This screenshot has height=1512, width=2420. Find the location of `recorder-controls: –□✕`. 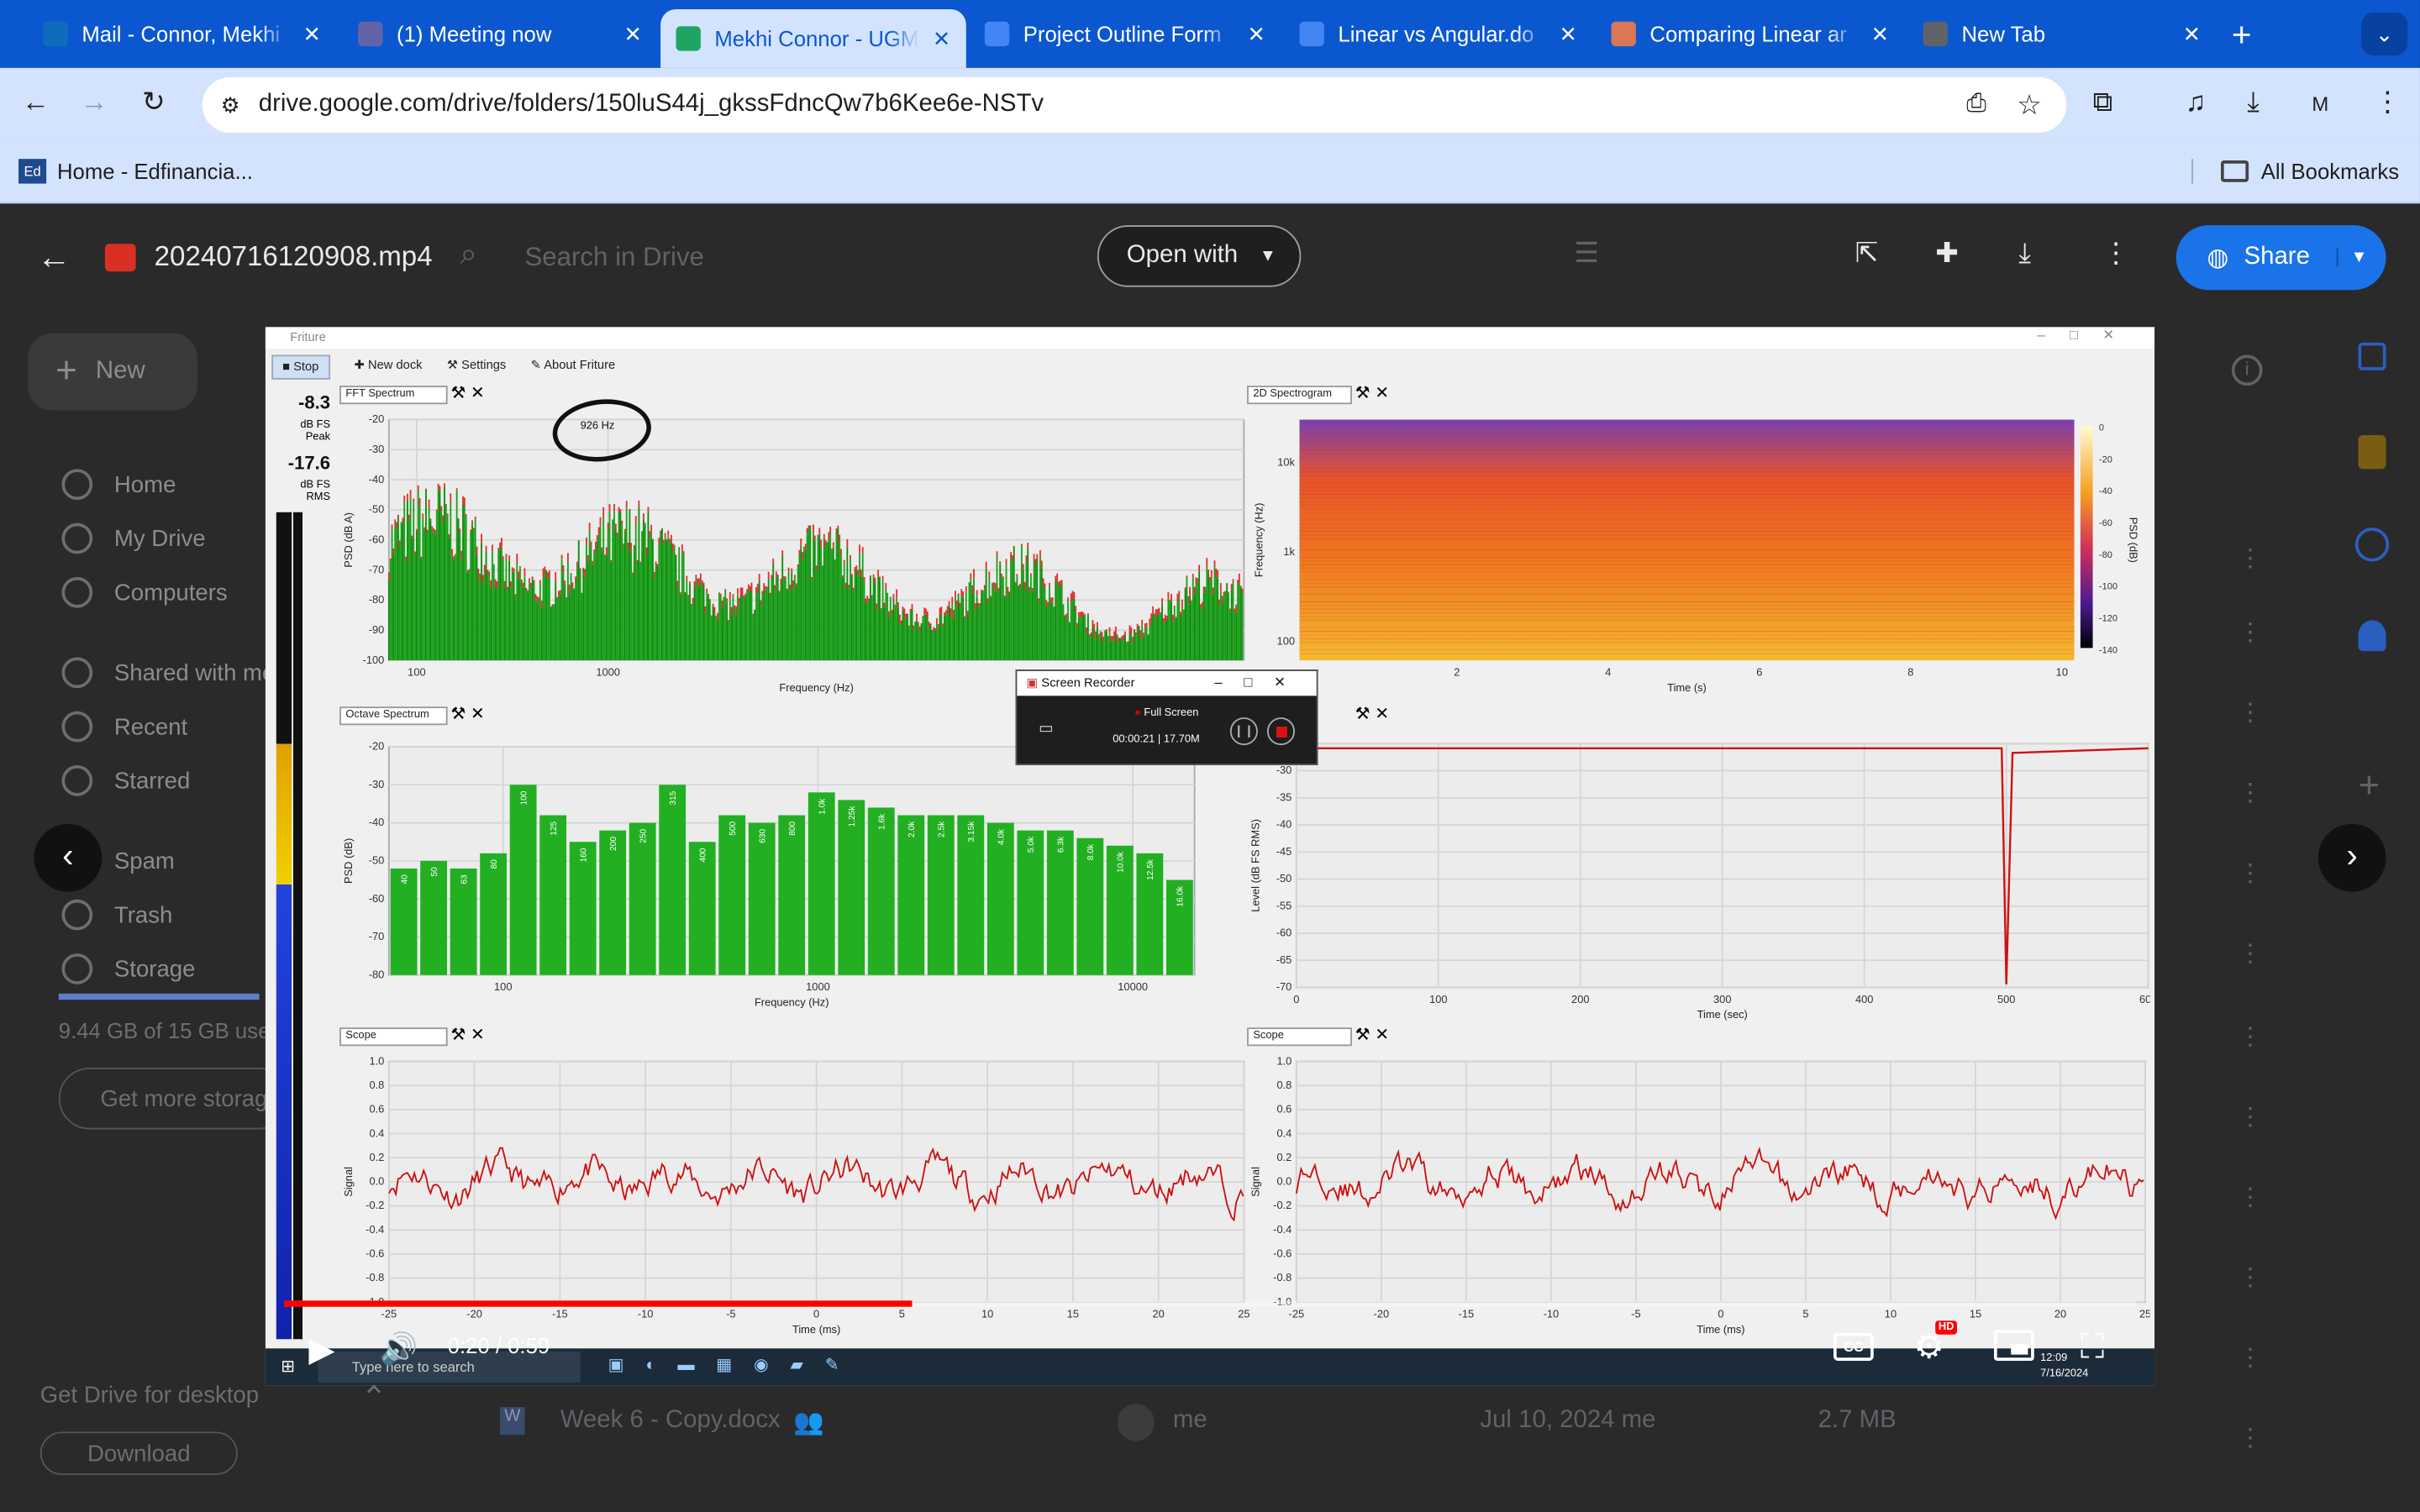

recorder-controls: –□✕ is located at coordinates (1261, 683).